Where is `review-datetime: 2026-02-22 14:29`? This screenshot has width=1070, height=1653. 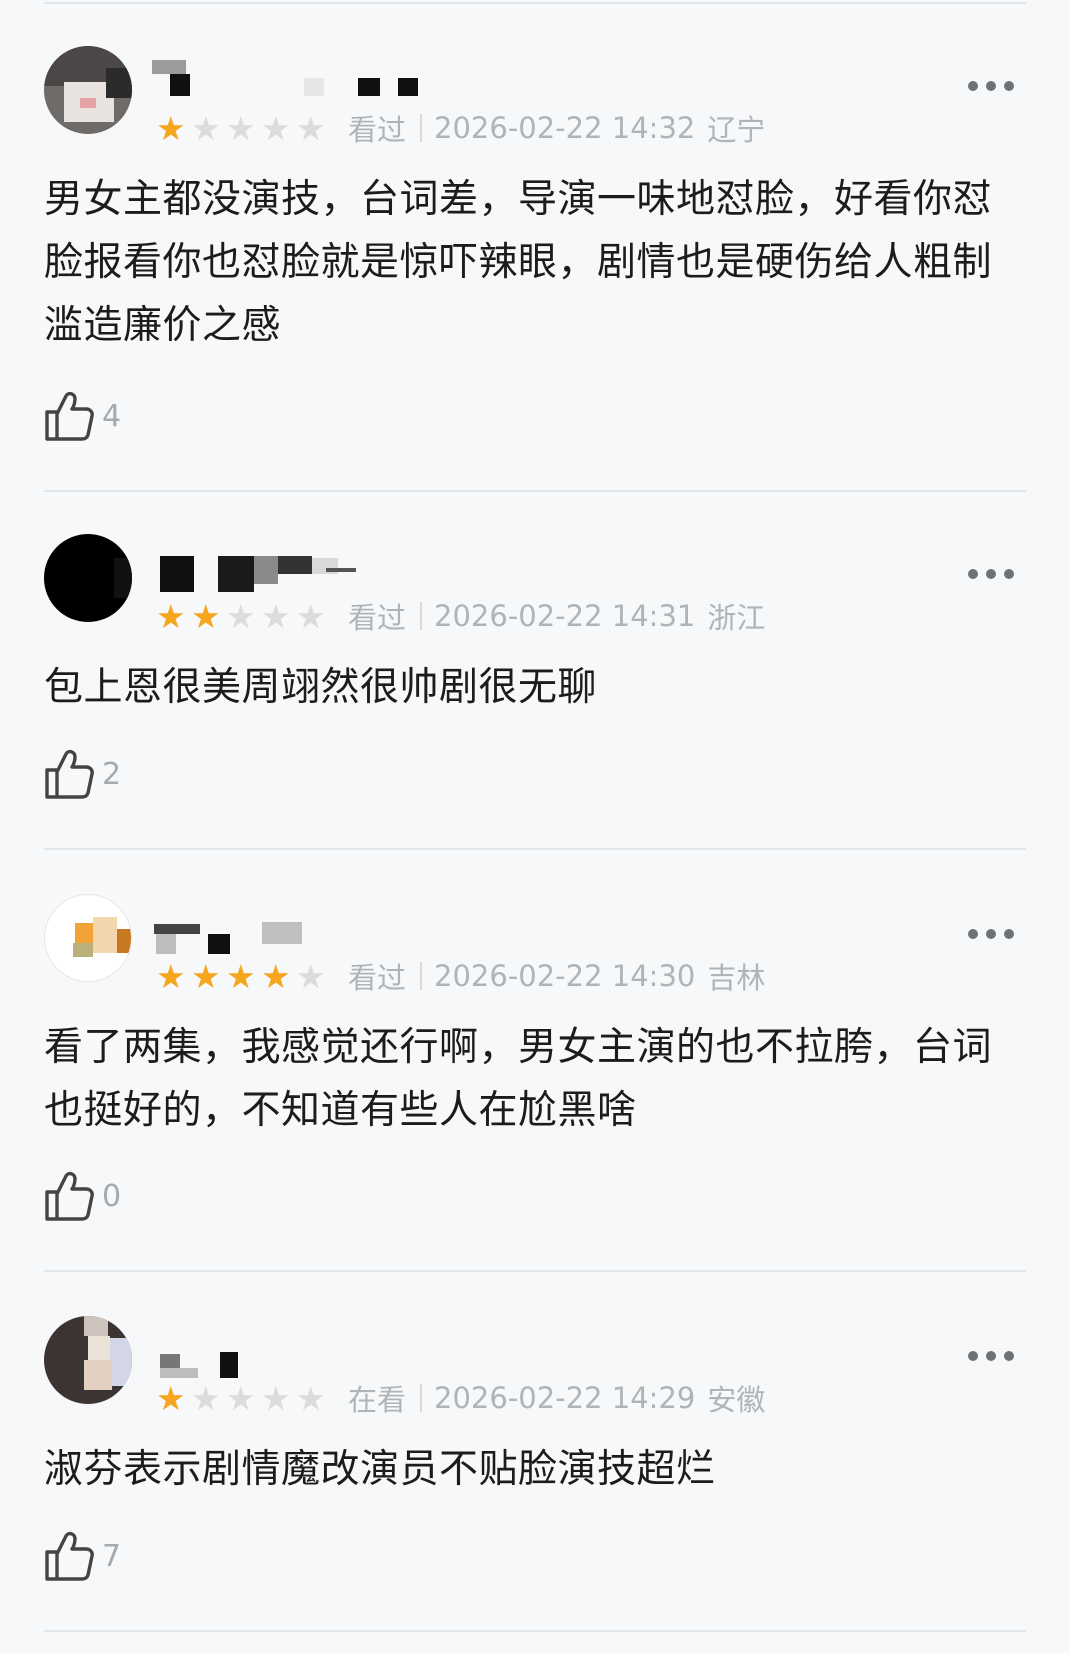
review-datetime: 2026-02-22 14:29 is located at coordinates (565, 1398).